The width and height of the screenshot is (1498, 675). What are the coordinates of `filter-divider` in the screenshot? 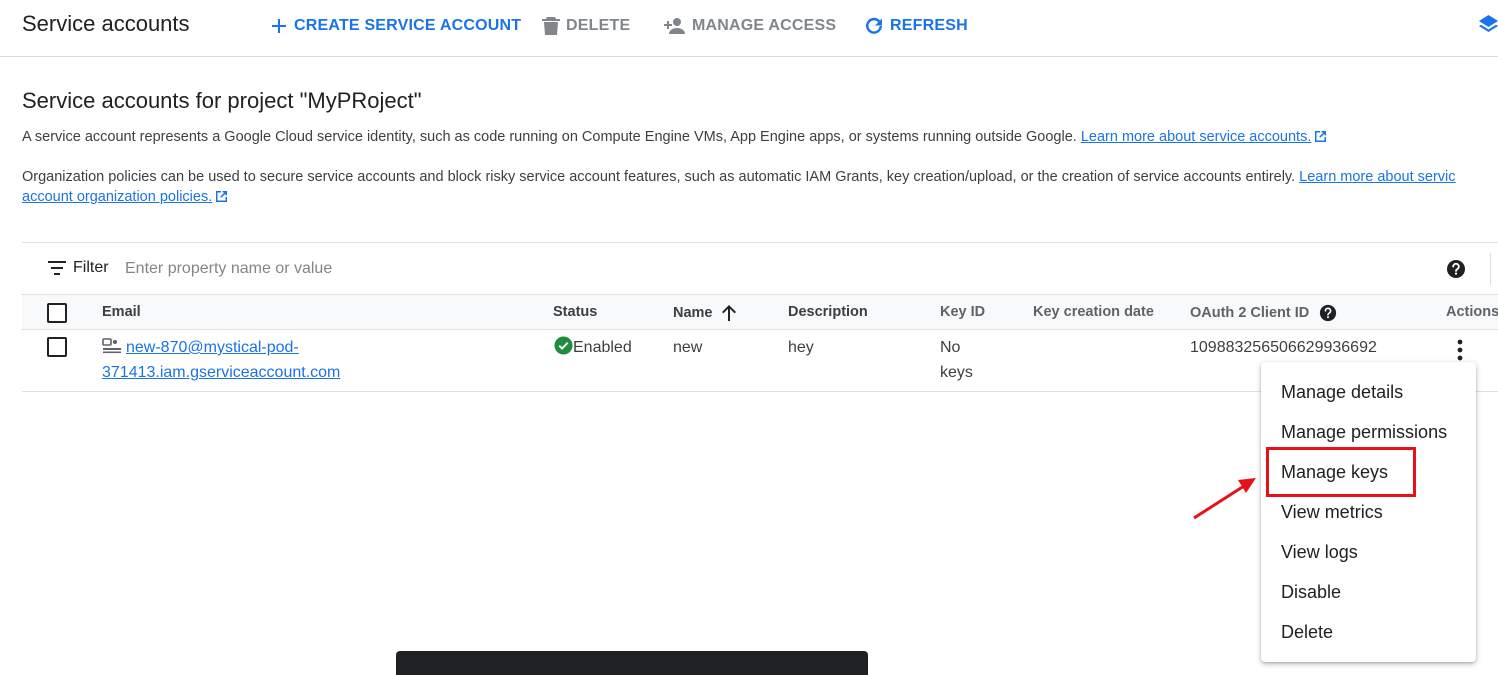 It's located at (1490, 269).